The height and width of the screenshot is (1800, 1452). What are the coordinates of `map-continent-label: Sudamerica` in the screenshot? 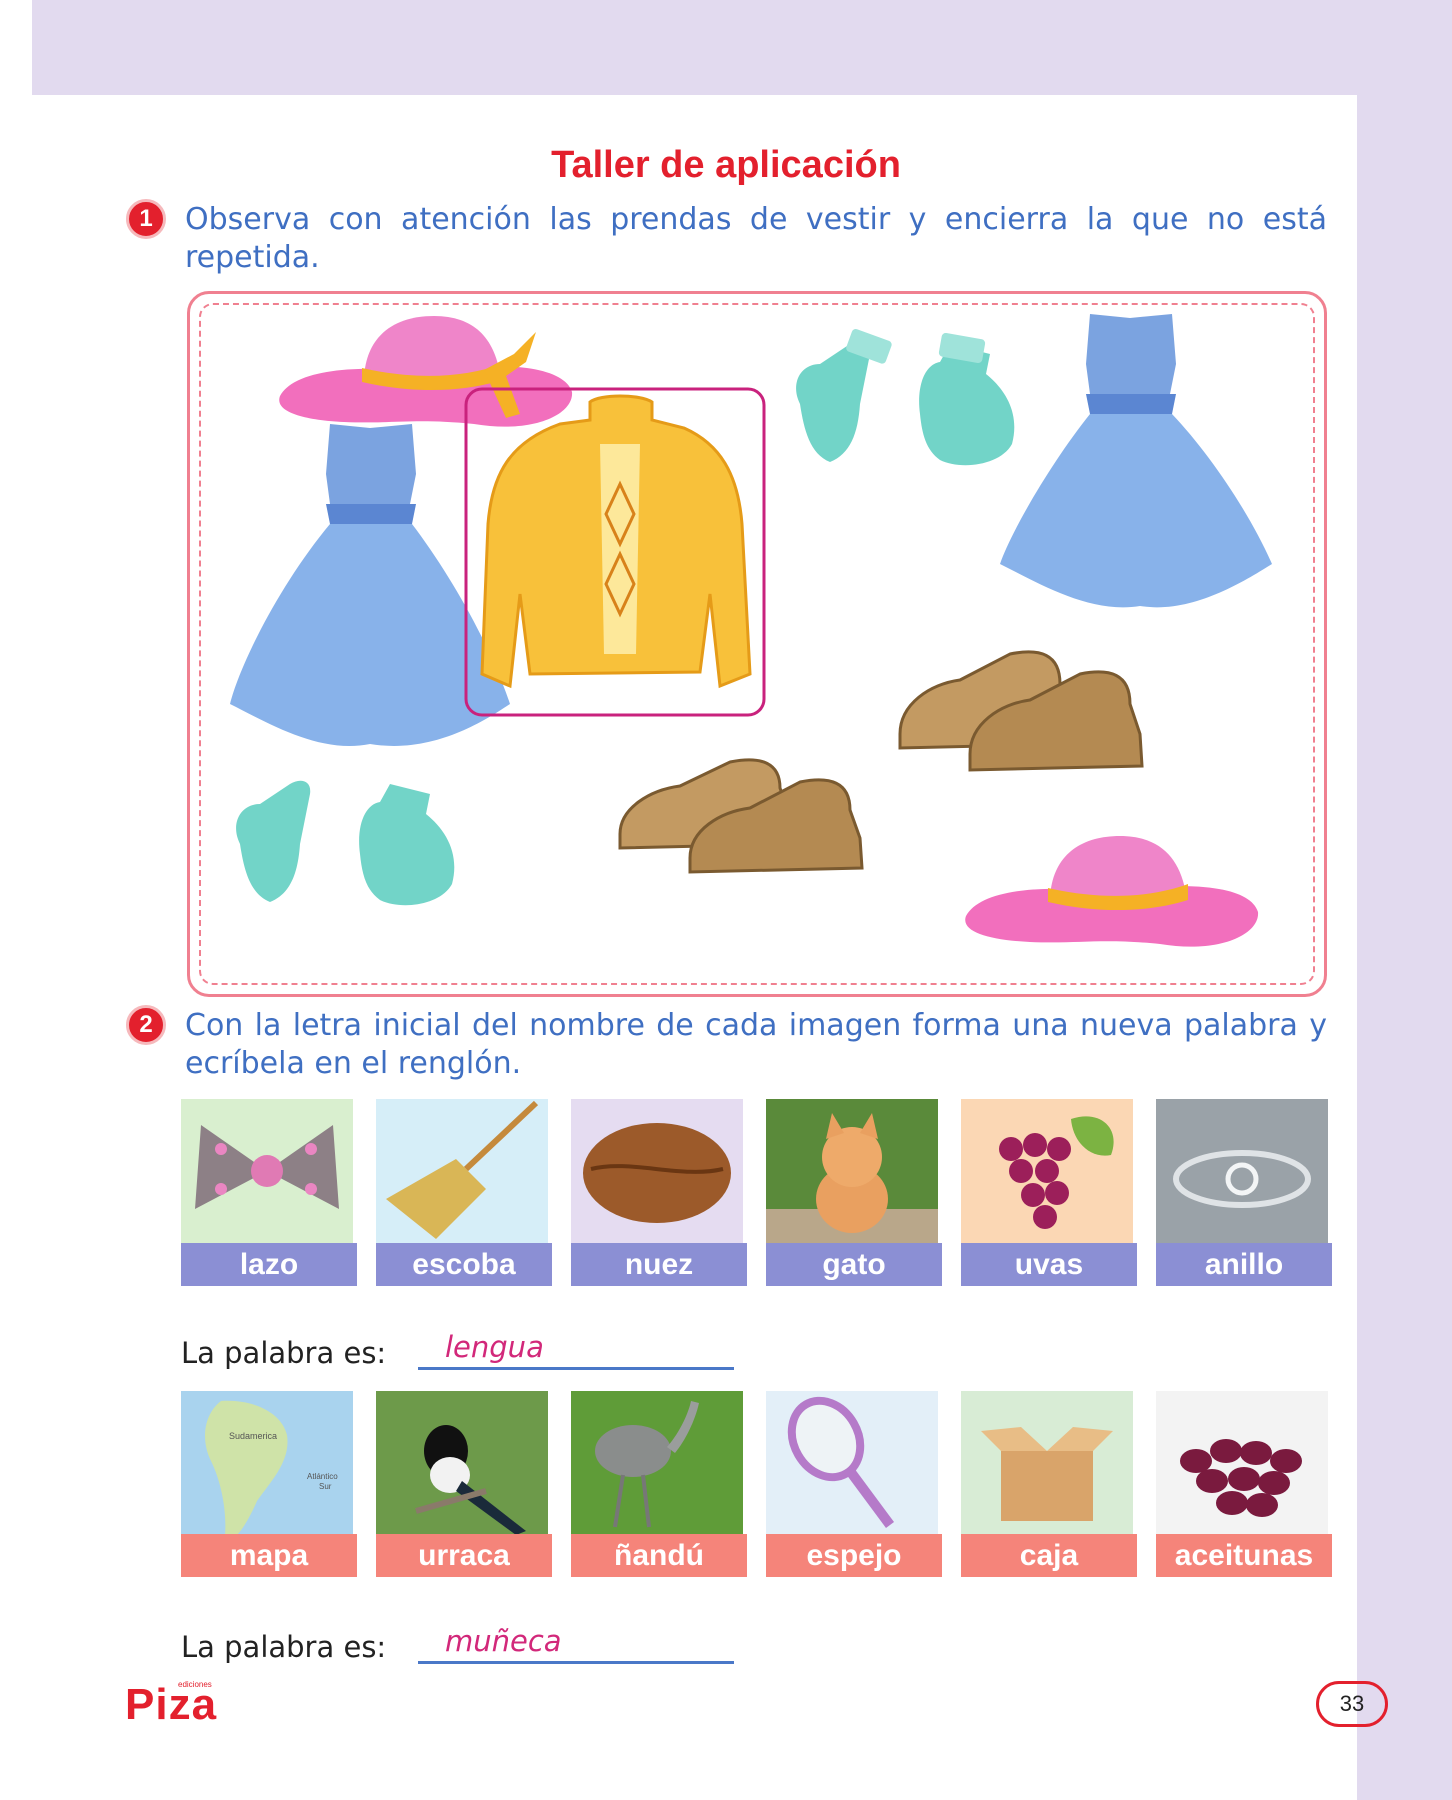 It's located at (253, 1436).